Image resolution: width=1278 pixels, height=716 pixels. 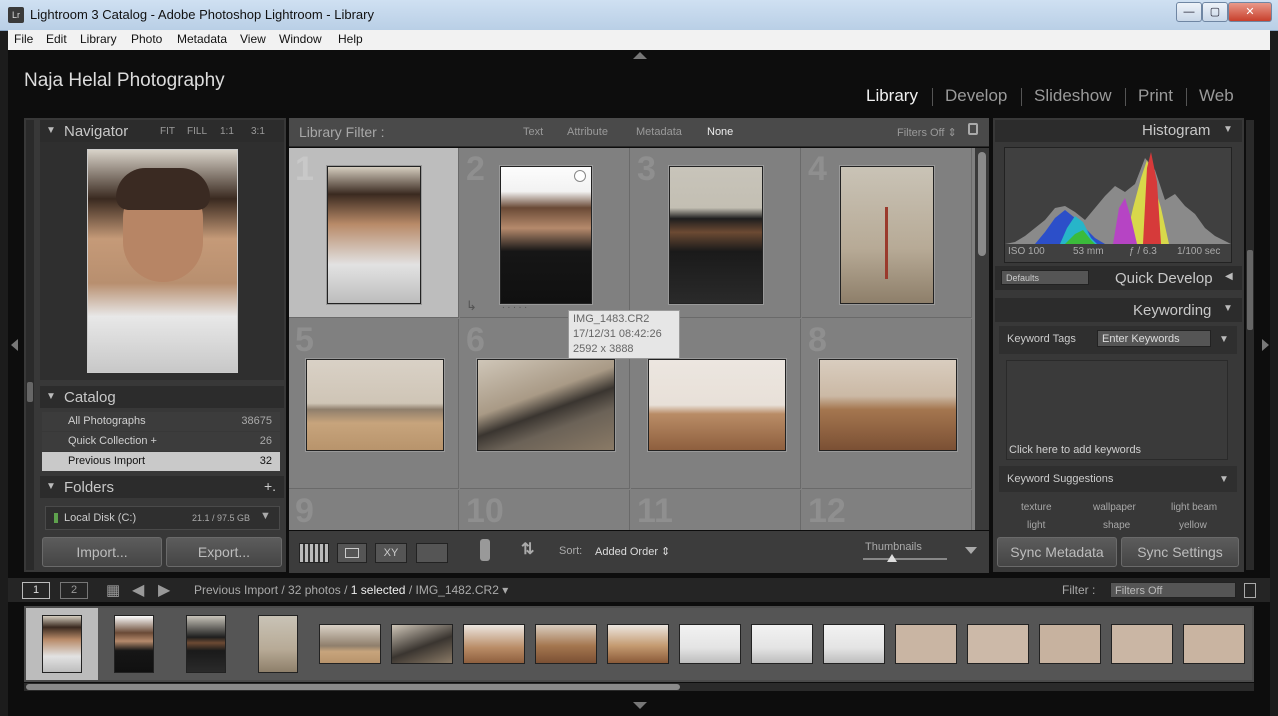 What do you see at coordinates (353, 687) in the screenshot?
I see `filmstrip-scroll-thumb` at bounding box center [353, 687].